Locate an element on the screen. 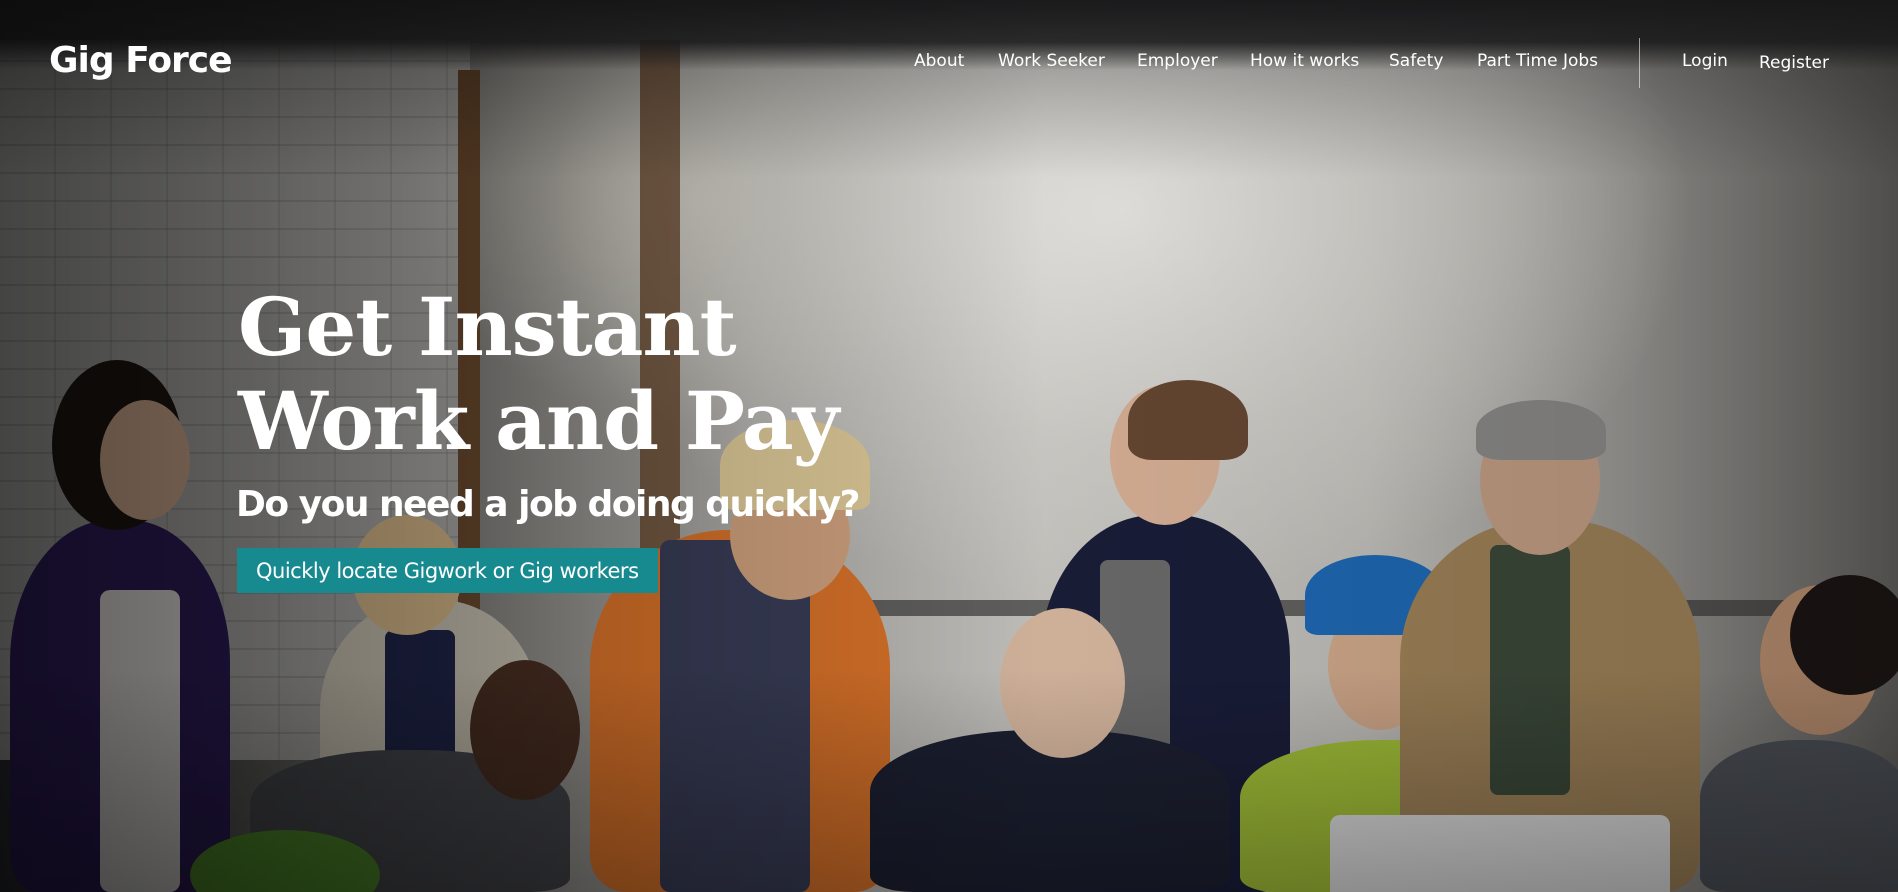  nav-link-how-it-works: How it works is located at coordinates (1304, 61).